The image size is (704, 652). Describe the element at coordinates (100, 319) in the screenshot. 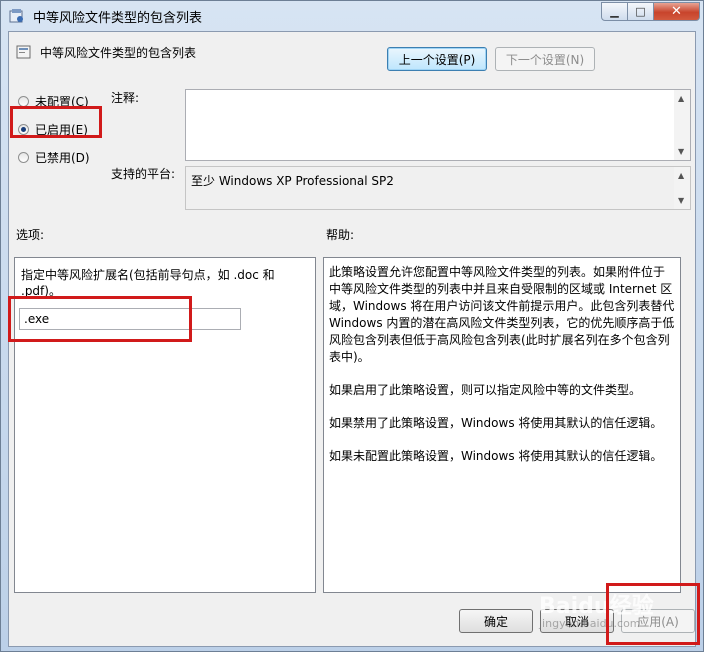

I see `highlight-extension-input` at that location.